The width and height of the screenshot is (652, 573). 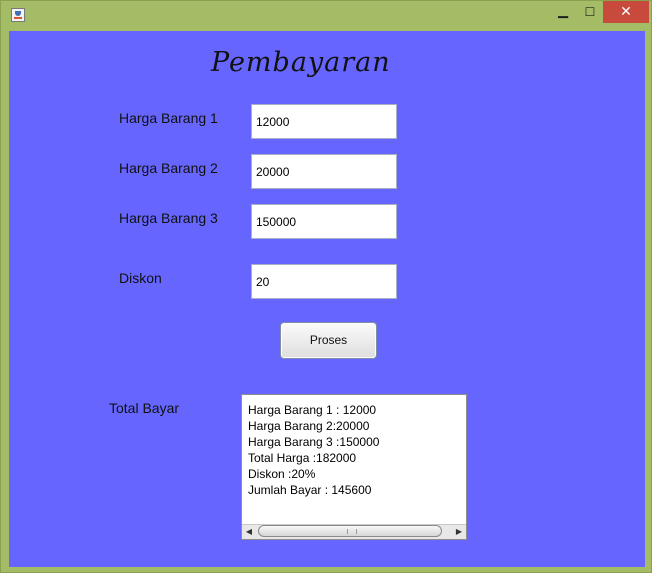 I want to click on diskon-input: 20, so click(x=324, y=281).